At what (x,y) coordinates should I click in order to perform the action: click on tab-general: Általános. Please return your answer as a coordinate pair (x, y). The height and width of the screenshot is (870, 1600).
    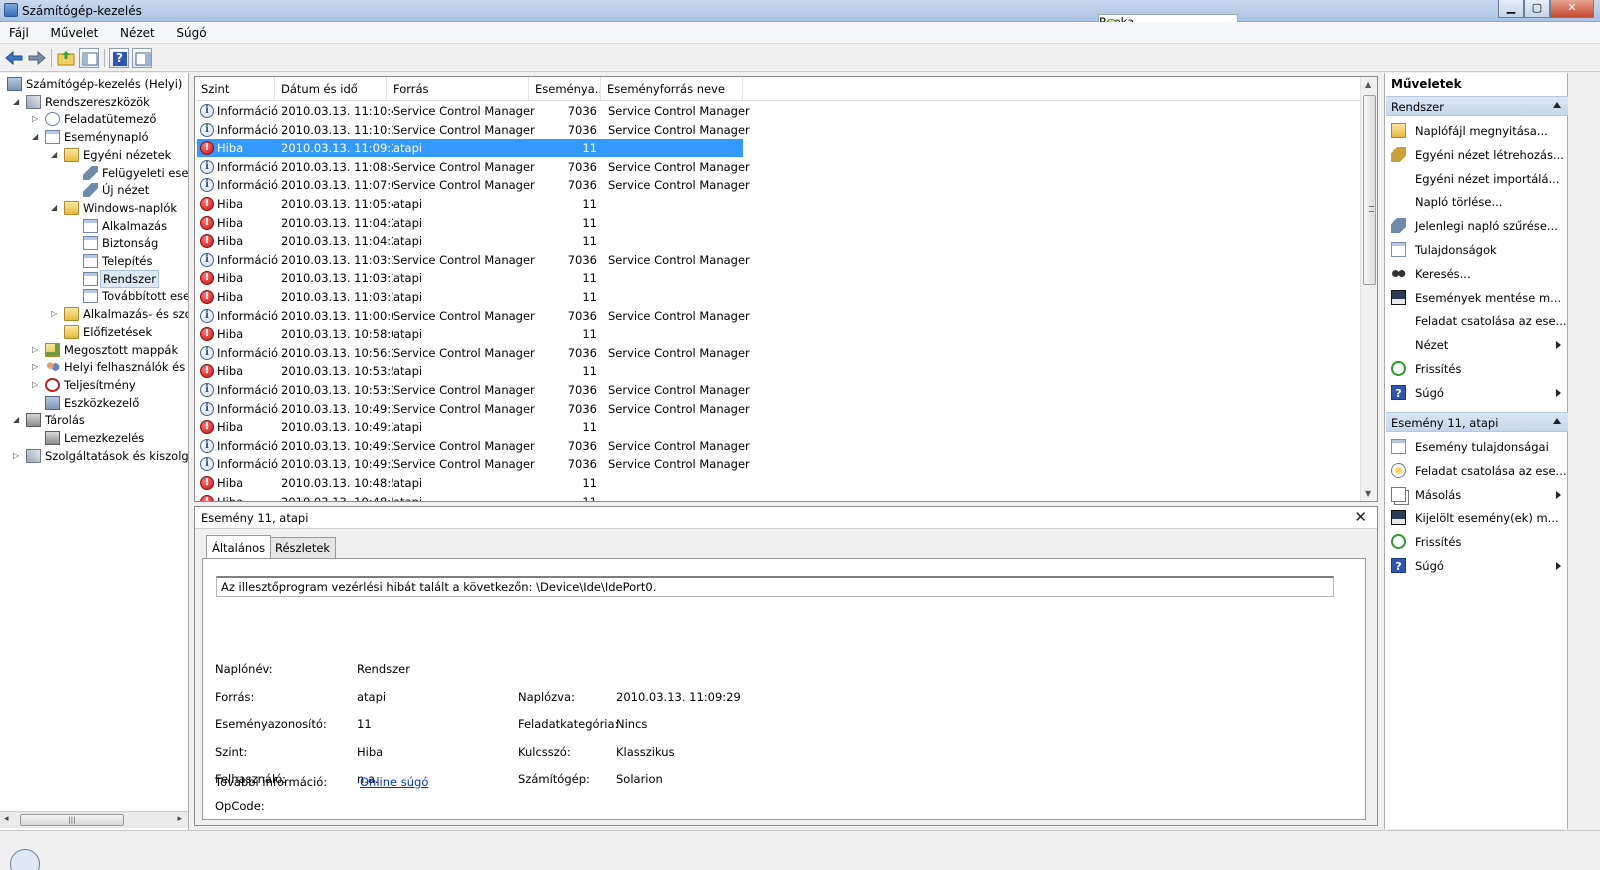
    Looking at the image, I should click on (239, 546).